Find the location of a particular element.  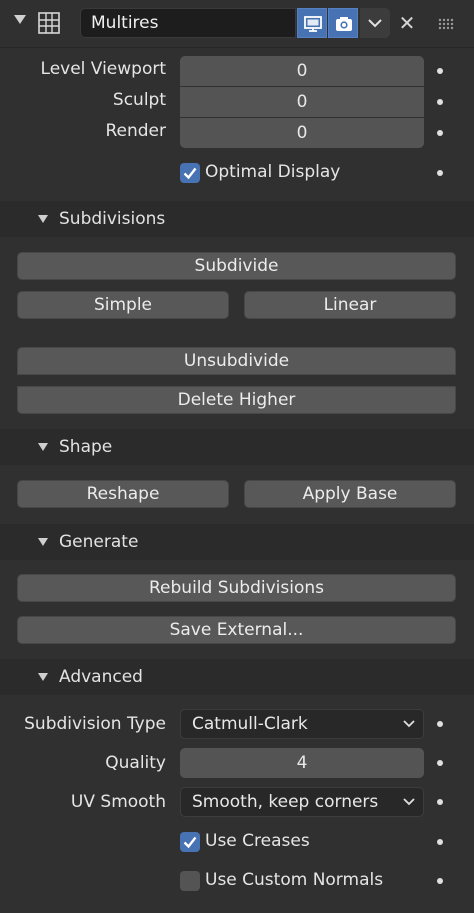

render-level-field: 0 is located at coordinates (302, 133).